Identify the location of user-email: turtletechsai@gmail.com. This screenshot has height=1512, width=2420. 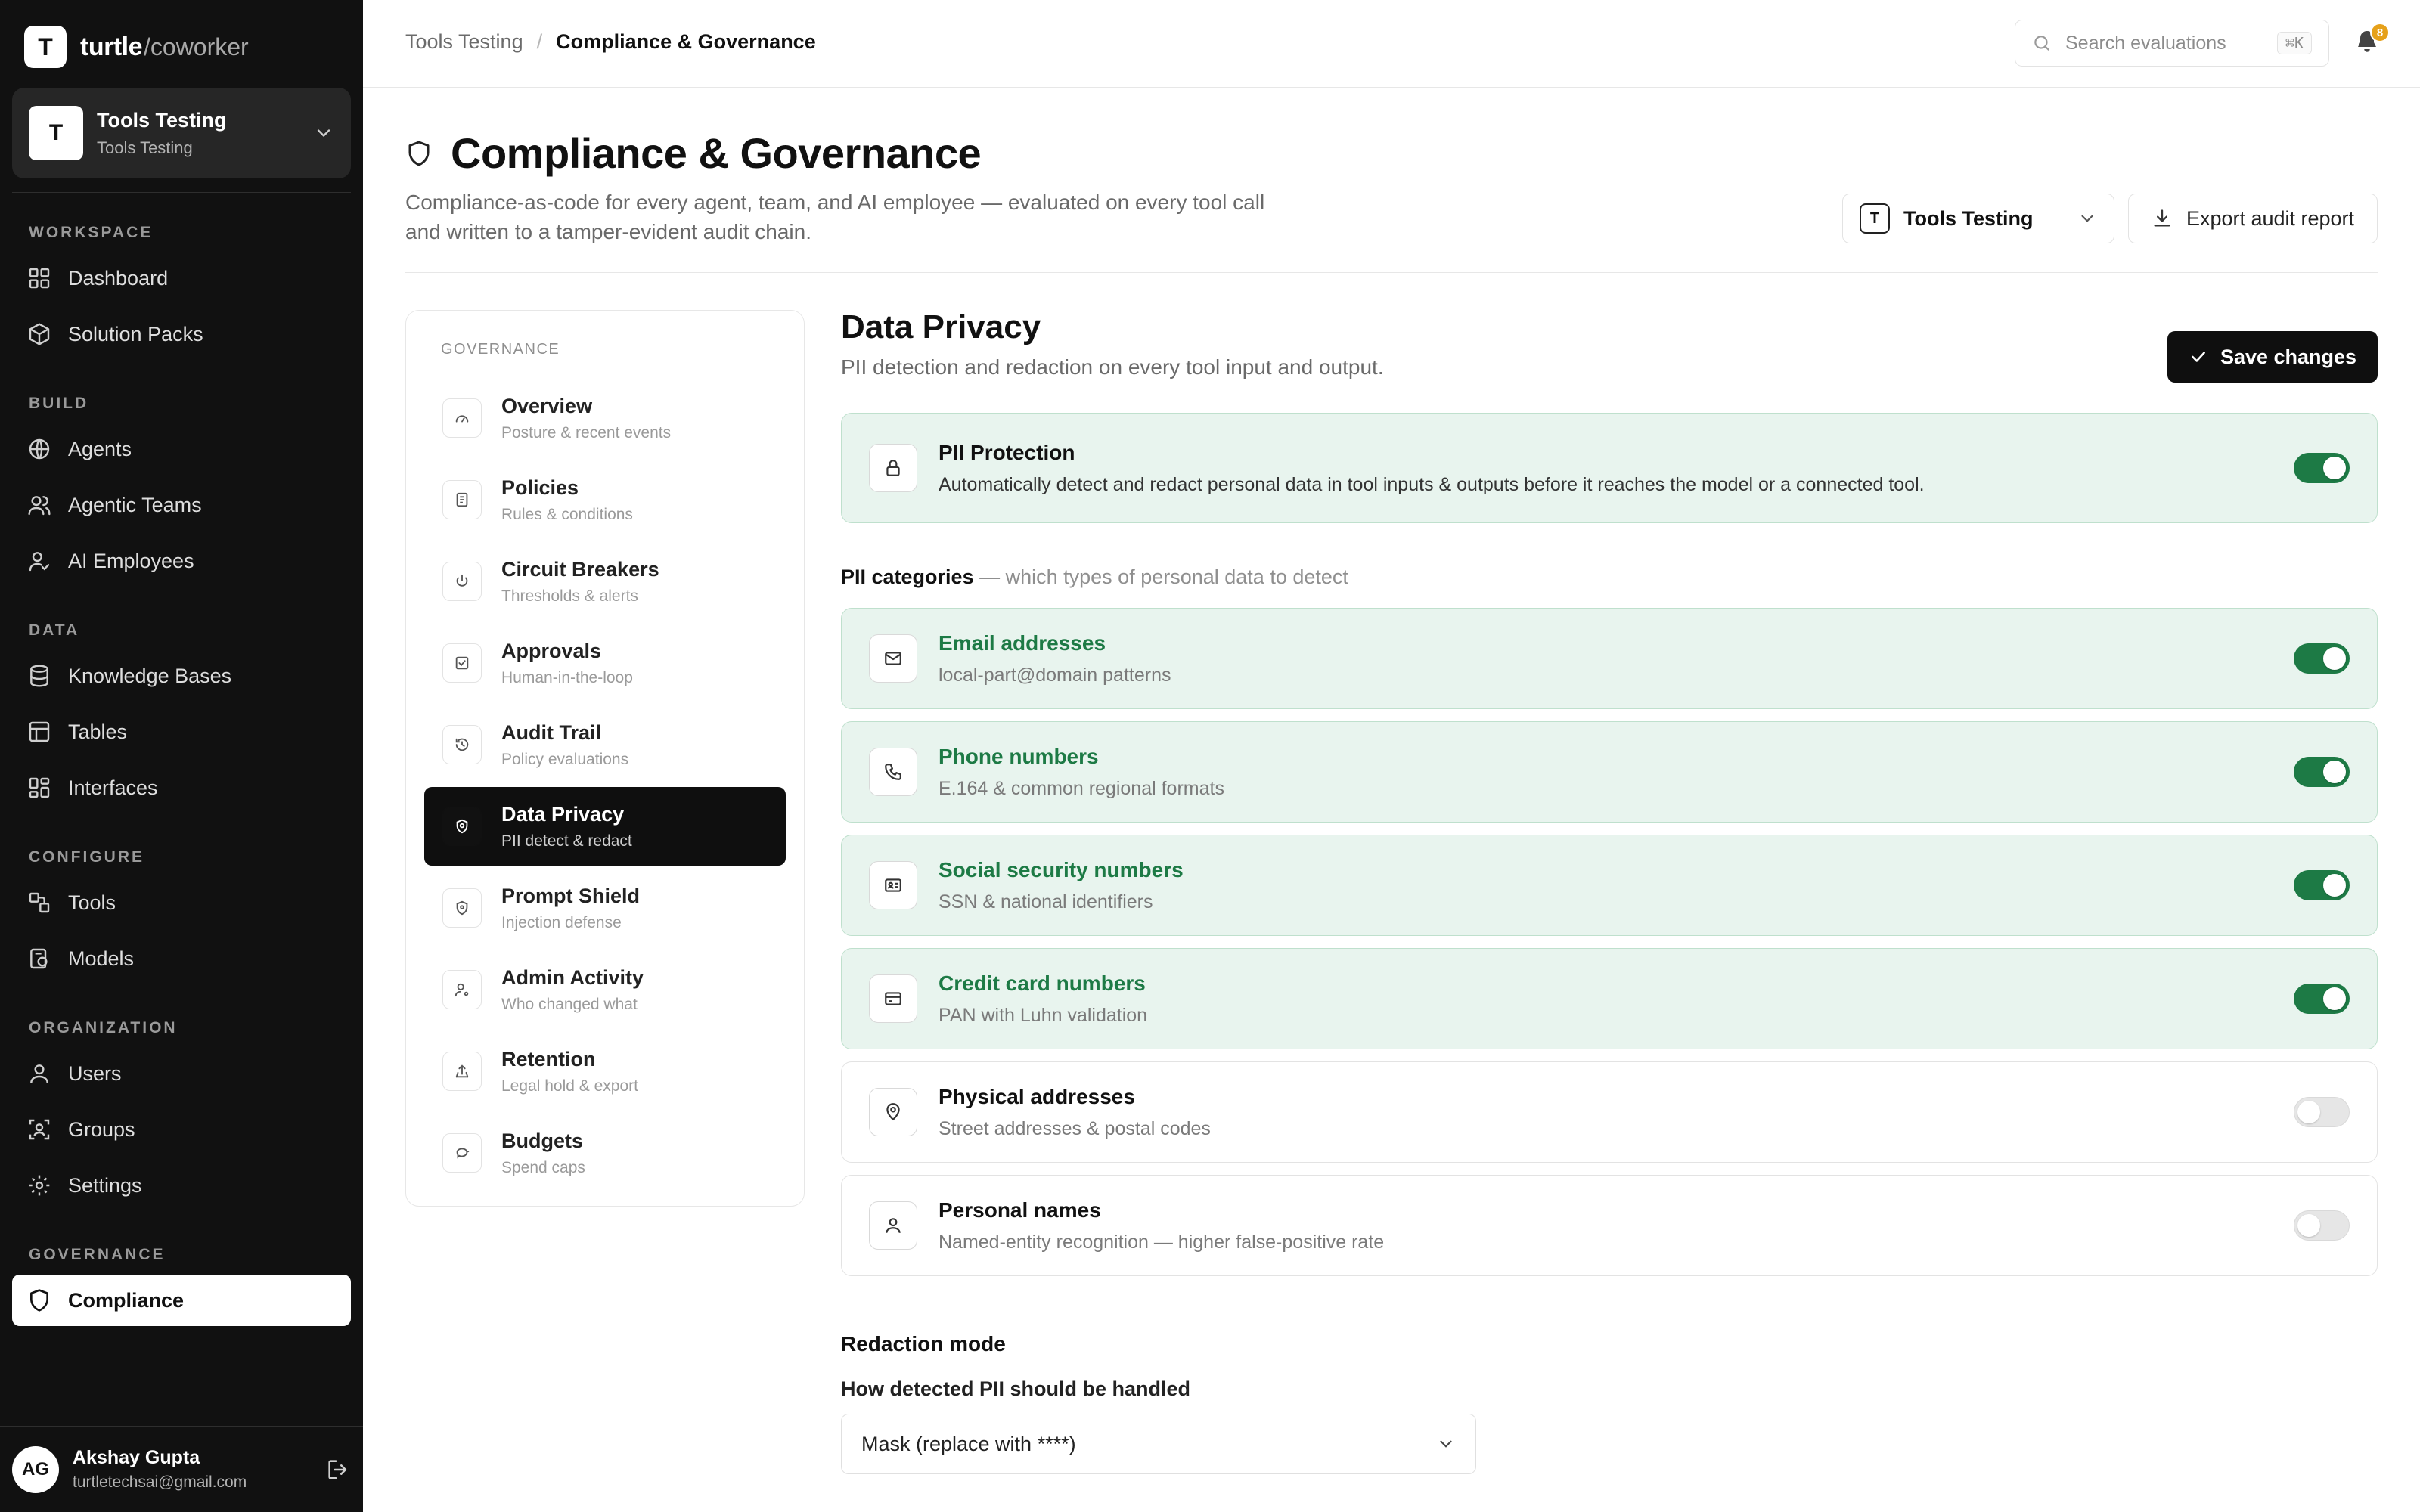
(160, 1482).